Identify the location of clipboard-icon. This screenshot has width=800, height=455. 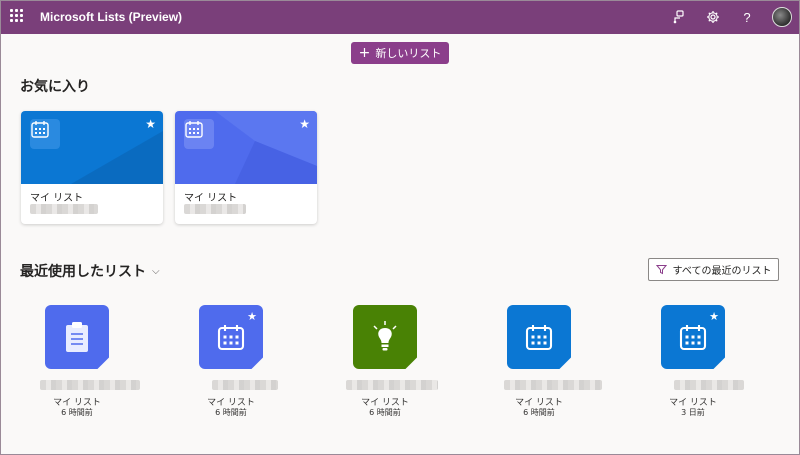
(77, 337).